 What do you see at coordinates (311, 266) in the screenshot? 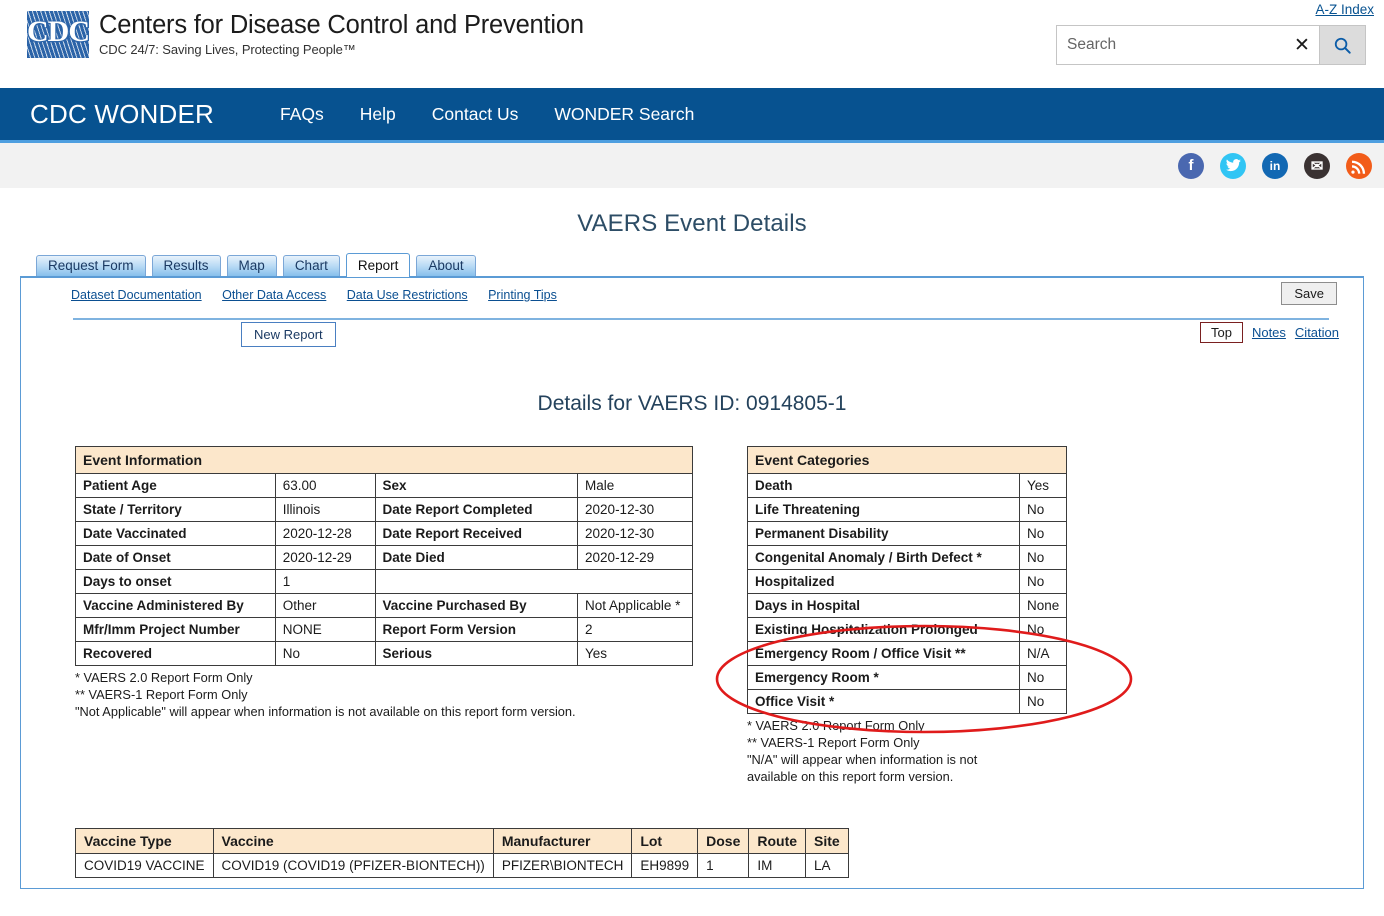
I see `tab-chart: Chart` at bounding box center [311, 266].